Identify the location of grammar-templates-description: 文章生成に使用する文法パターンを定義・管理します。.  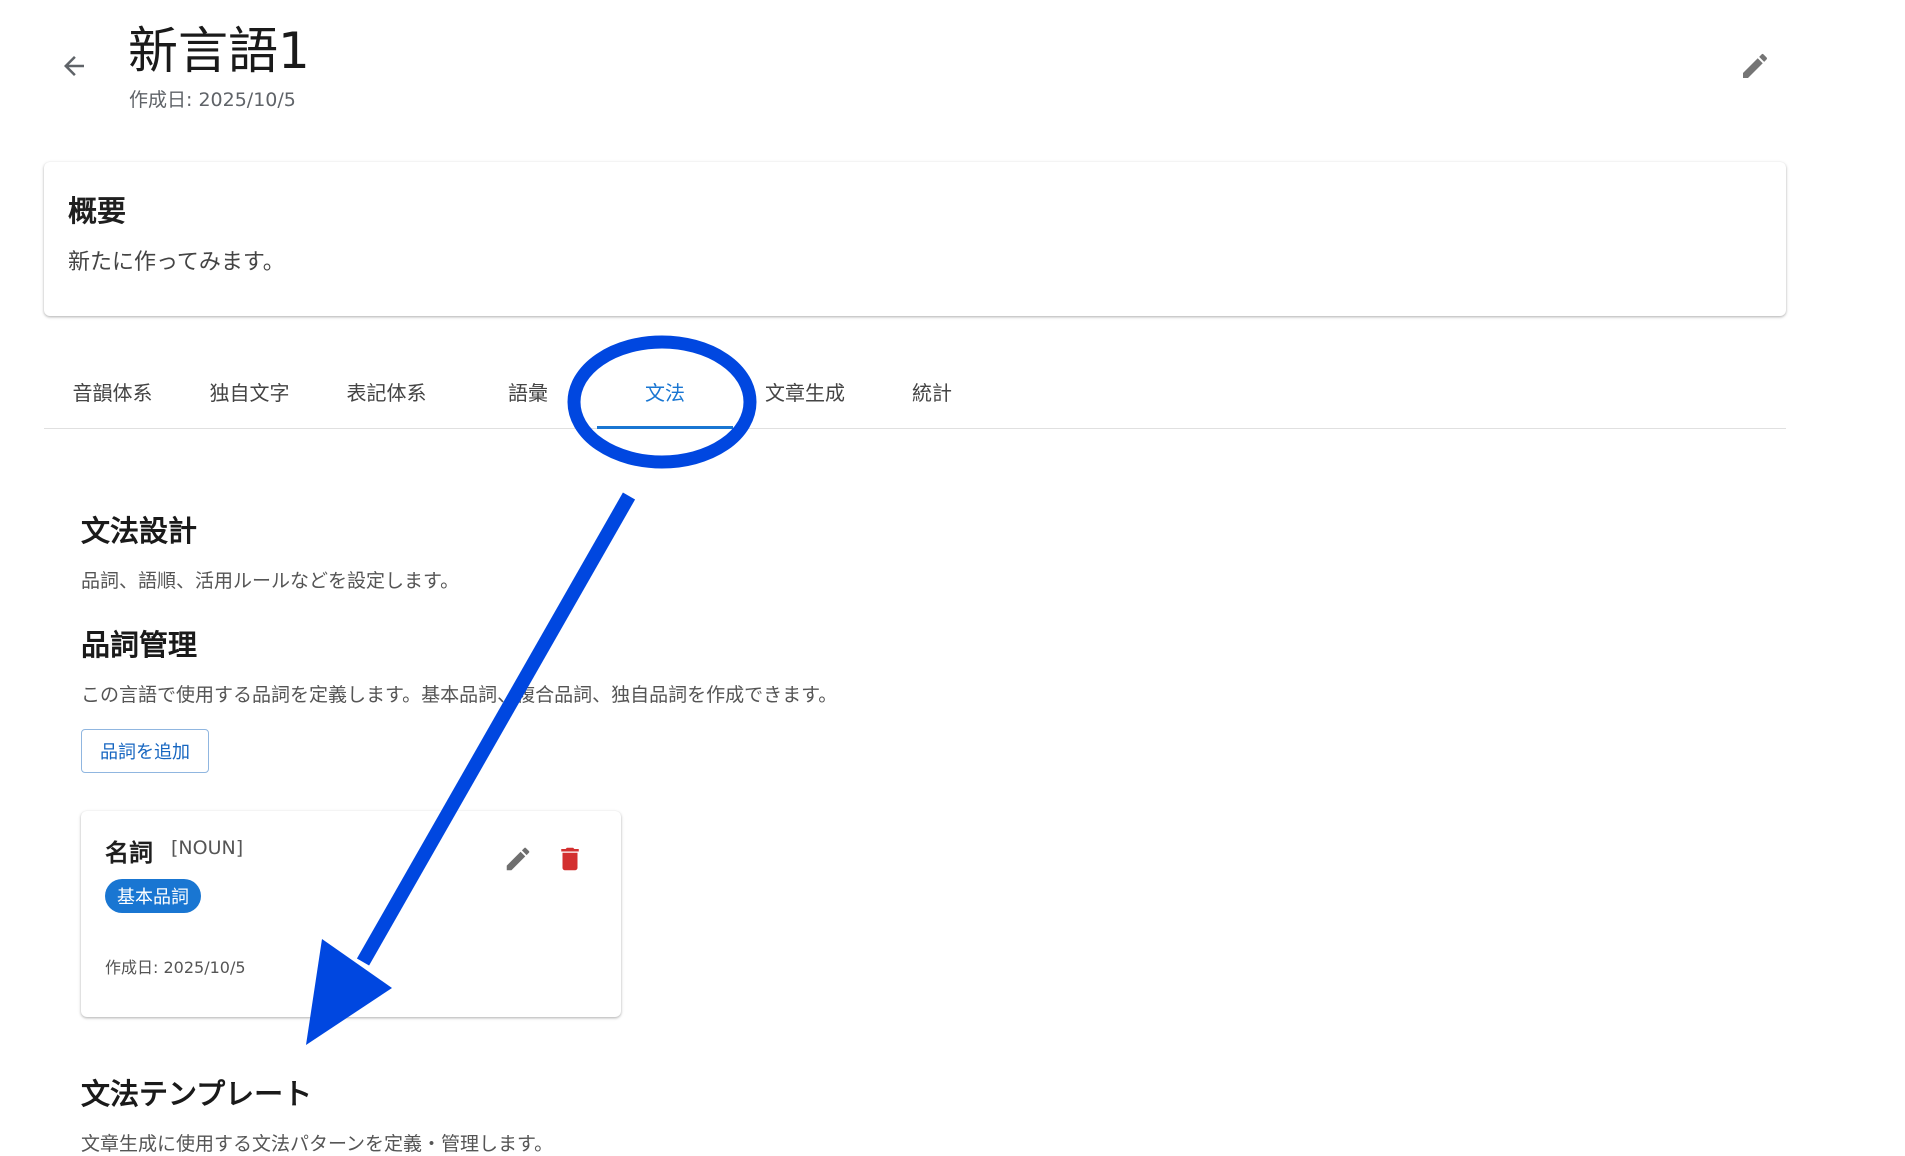
(317, 1144).